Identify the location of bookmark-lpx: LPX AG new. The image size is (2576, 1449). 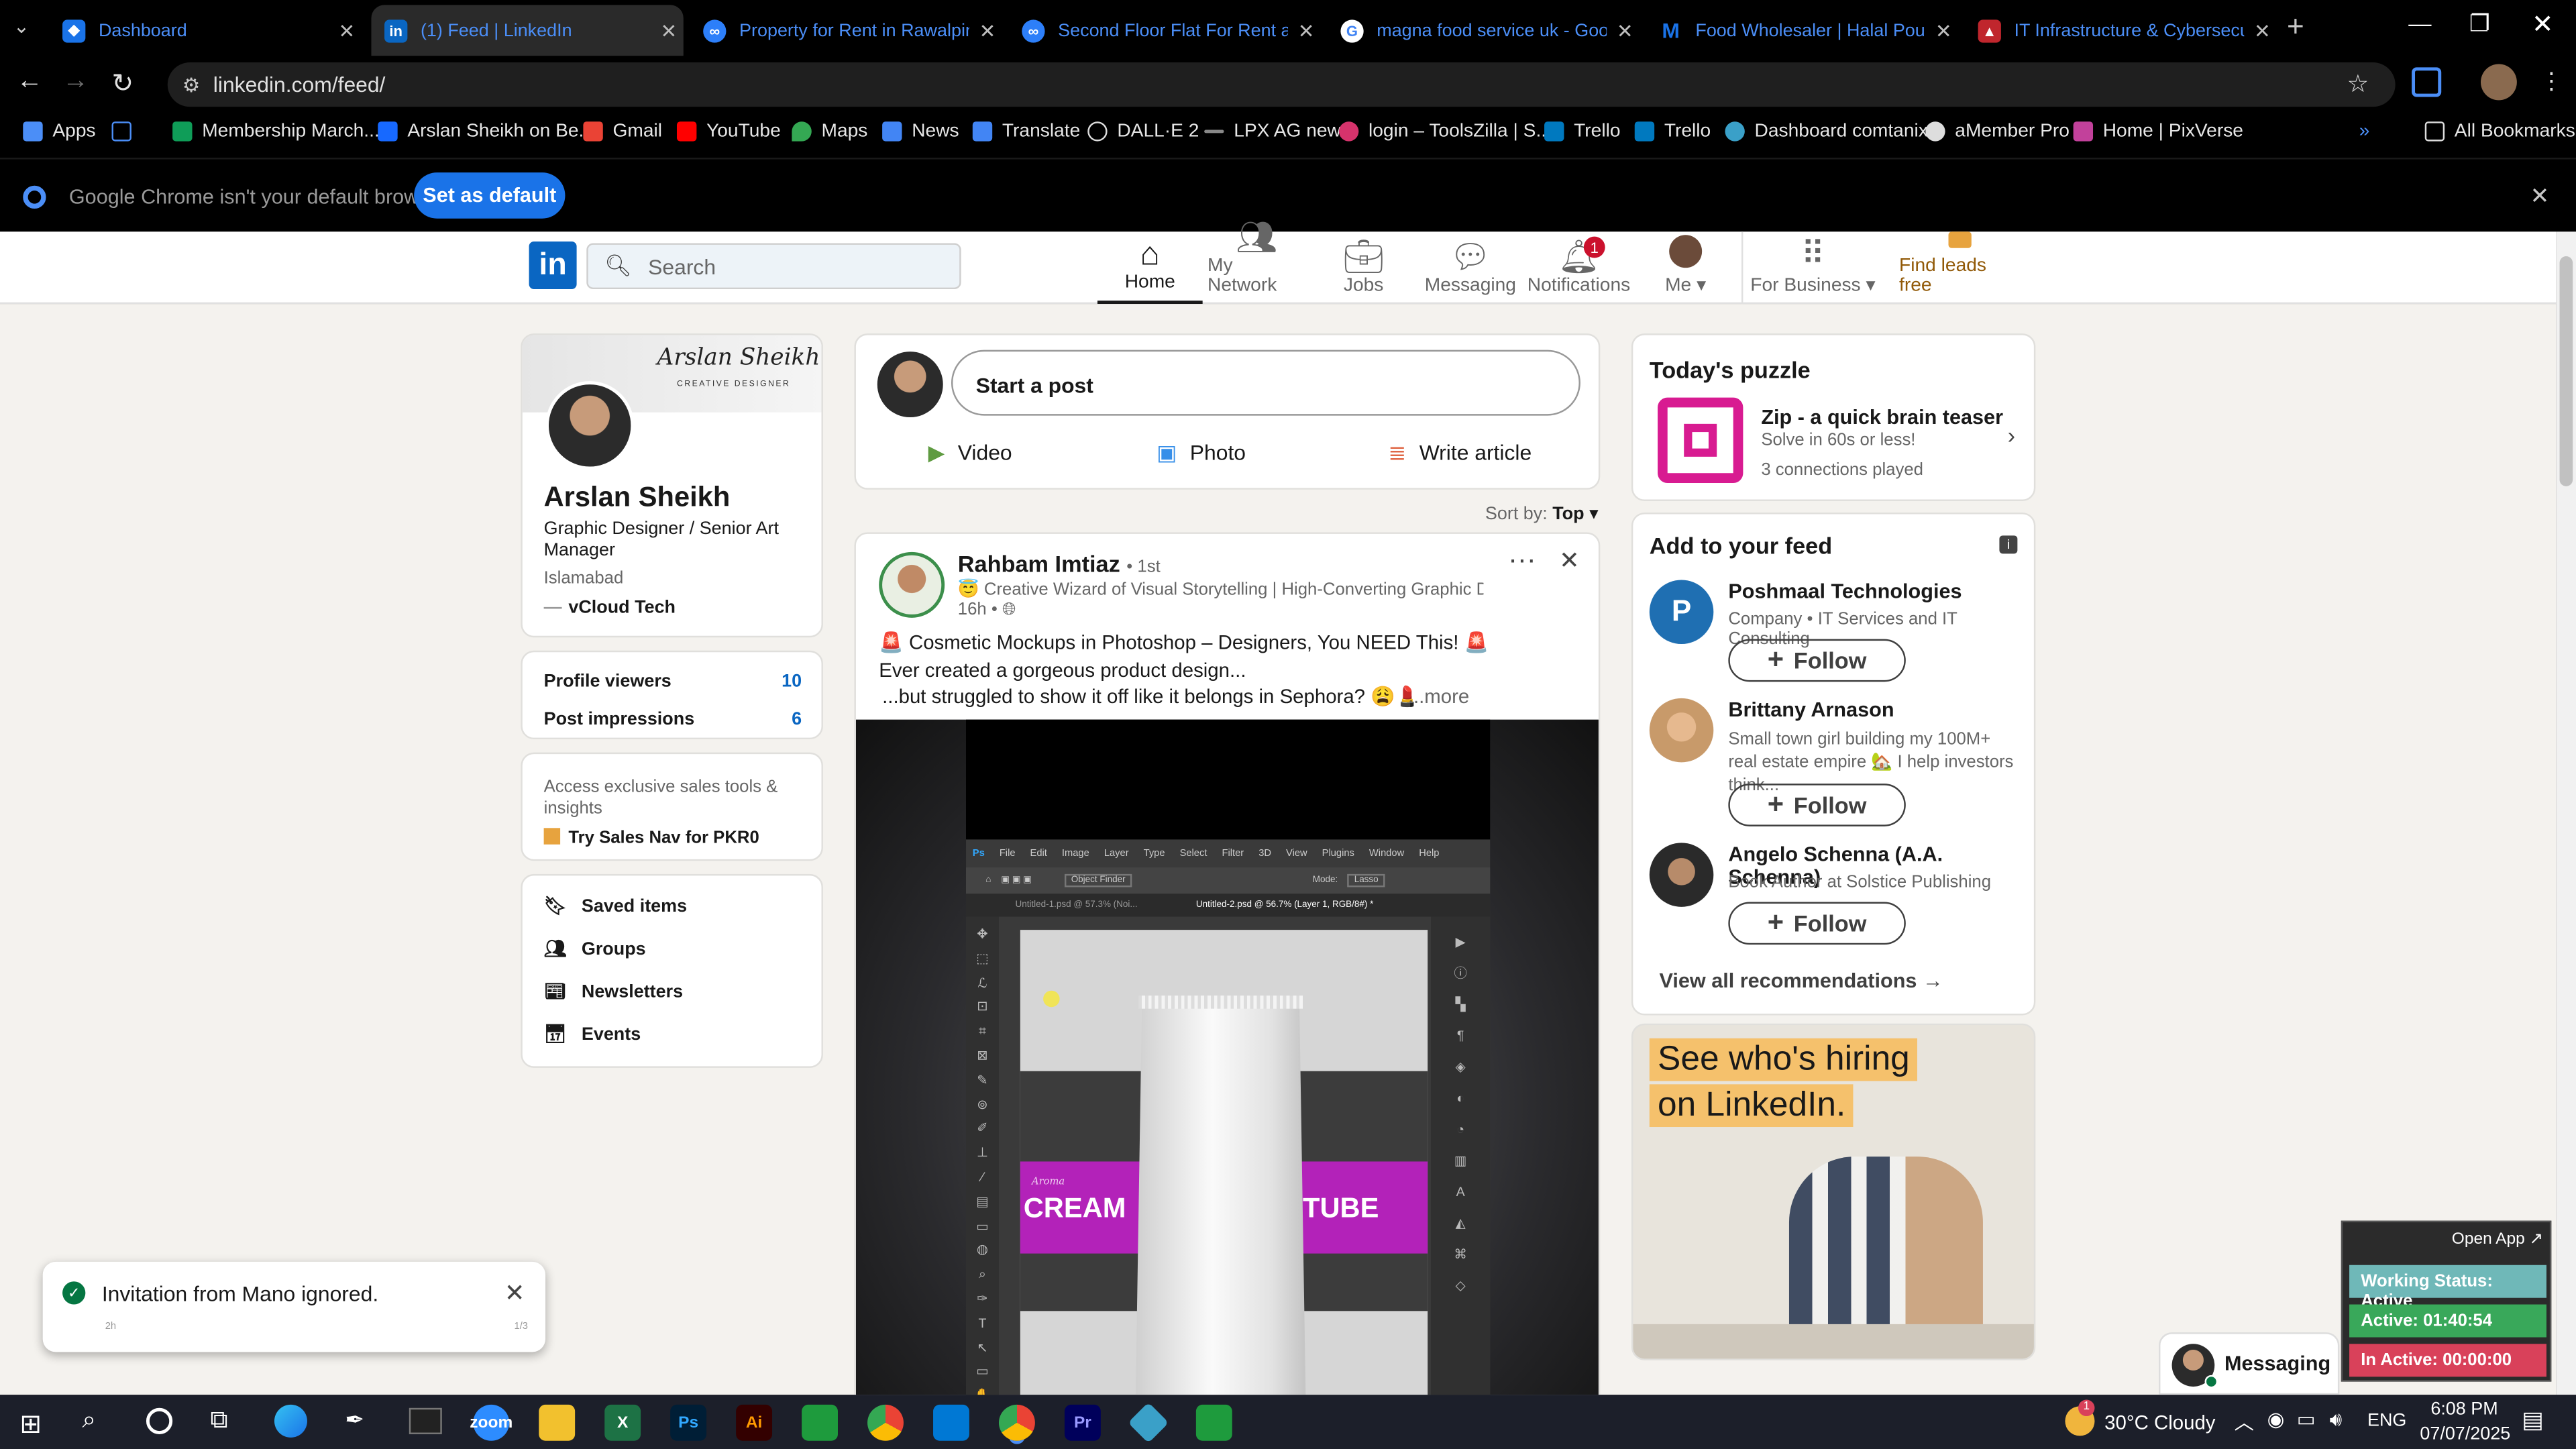
(1272, 131).